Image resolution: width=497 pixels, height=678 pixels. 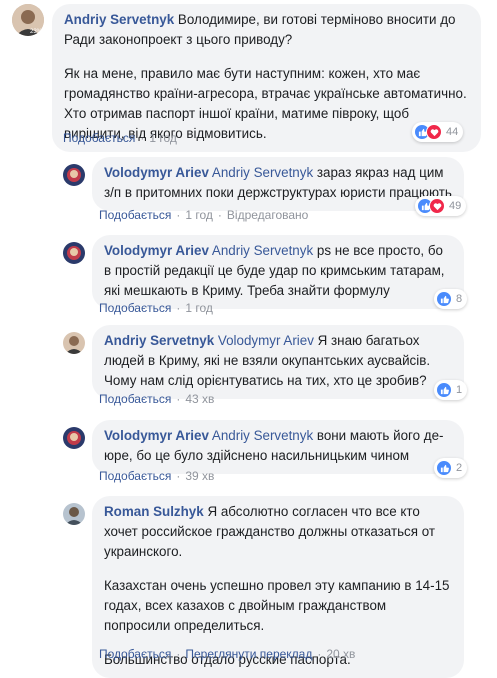 I want to click on reactions-summary: 49, so click(x=441, y=206).